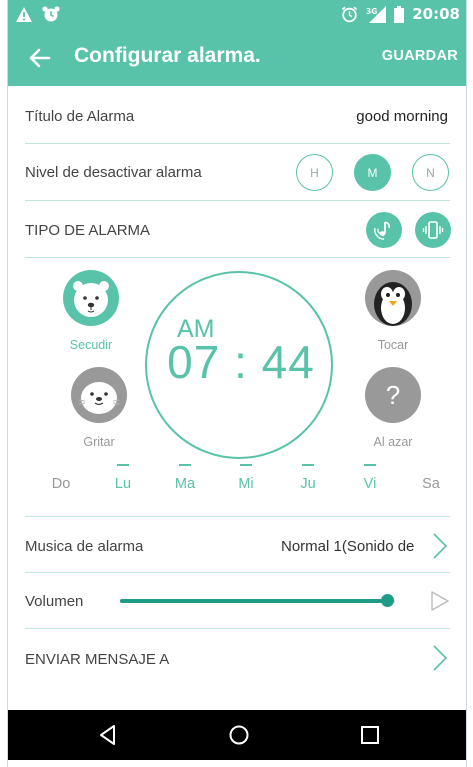 The width and height of the screenshot is (473, 767). What do you see at coordinates (237, 763) in the screenshot?
I see `bottom-margin` at bounding box center [237, 763].